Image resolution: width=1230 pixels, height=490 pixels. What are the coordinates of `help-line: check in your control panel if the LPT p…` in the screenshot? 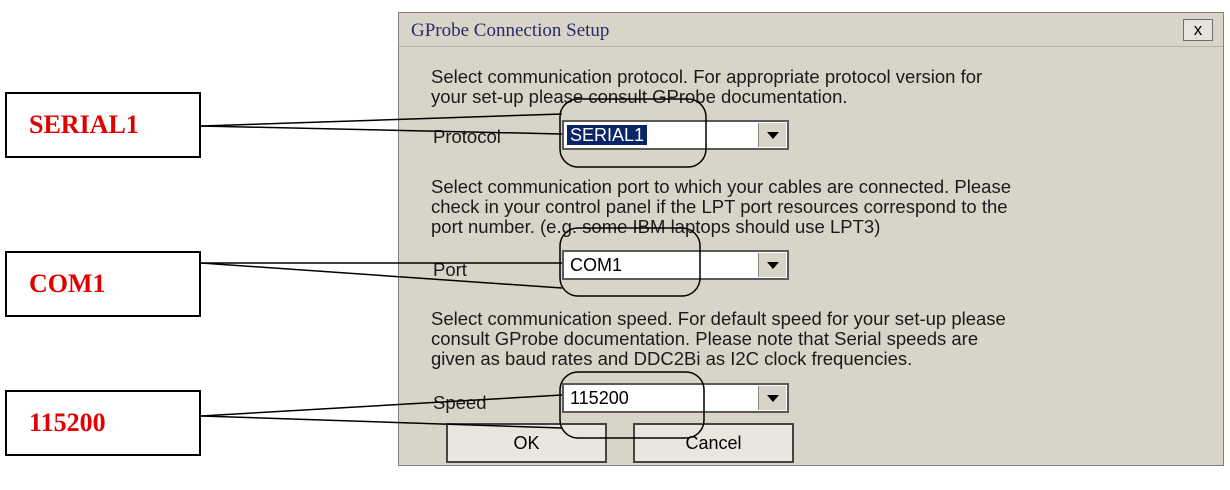 It's located at (719, 206).